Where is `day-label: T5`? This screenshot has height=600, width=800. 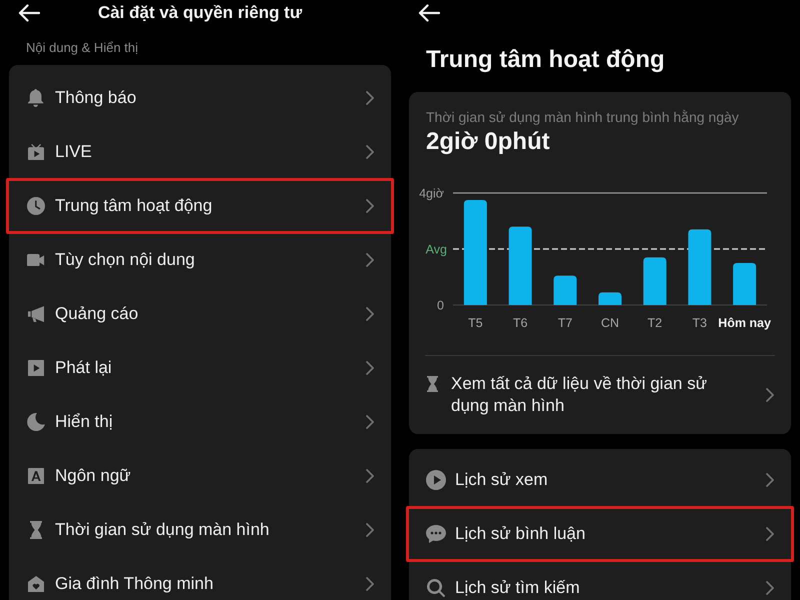
day-label: T5 is located at coordinates (475, 323).